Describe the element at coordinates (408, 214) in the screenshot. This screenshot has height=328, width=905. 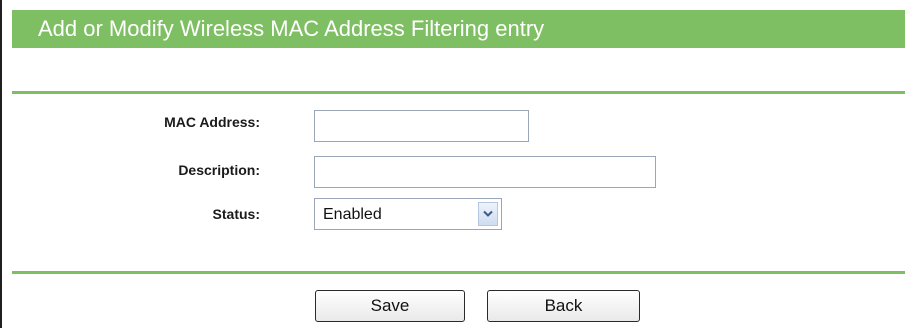
I see `status-select: Enabled` at that location.